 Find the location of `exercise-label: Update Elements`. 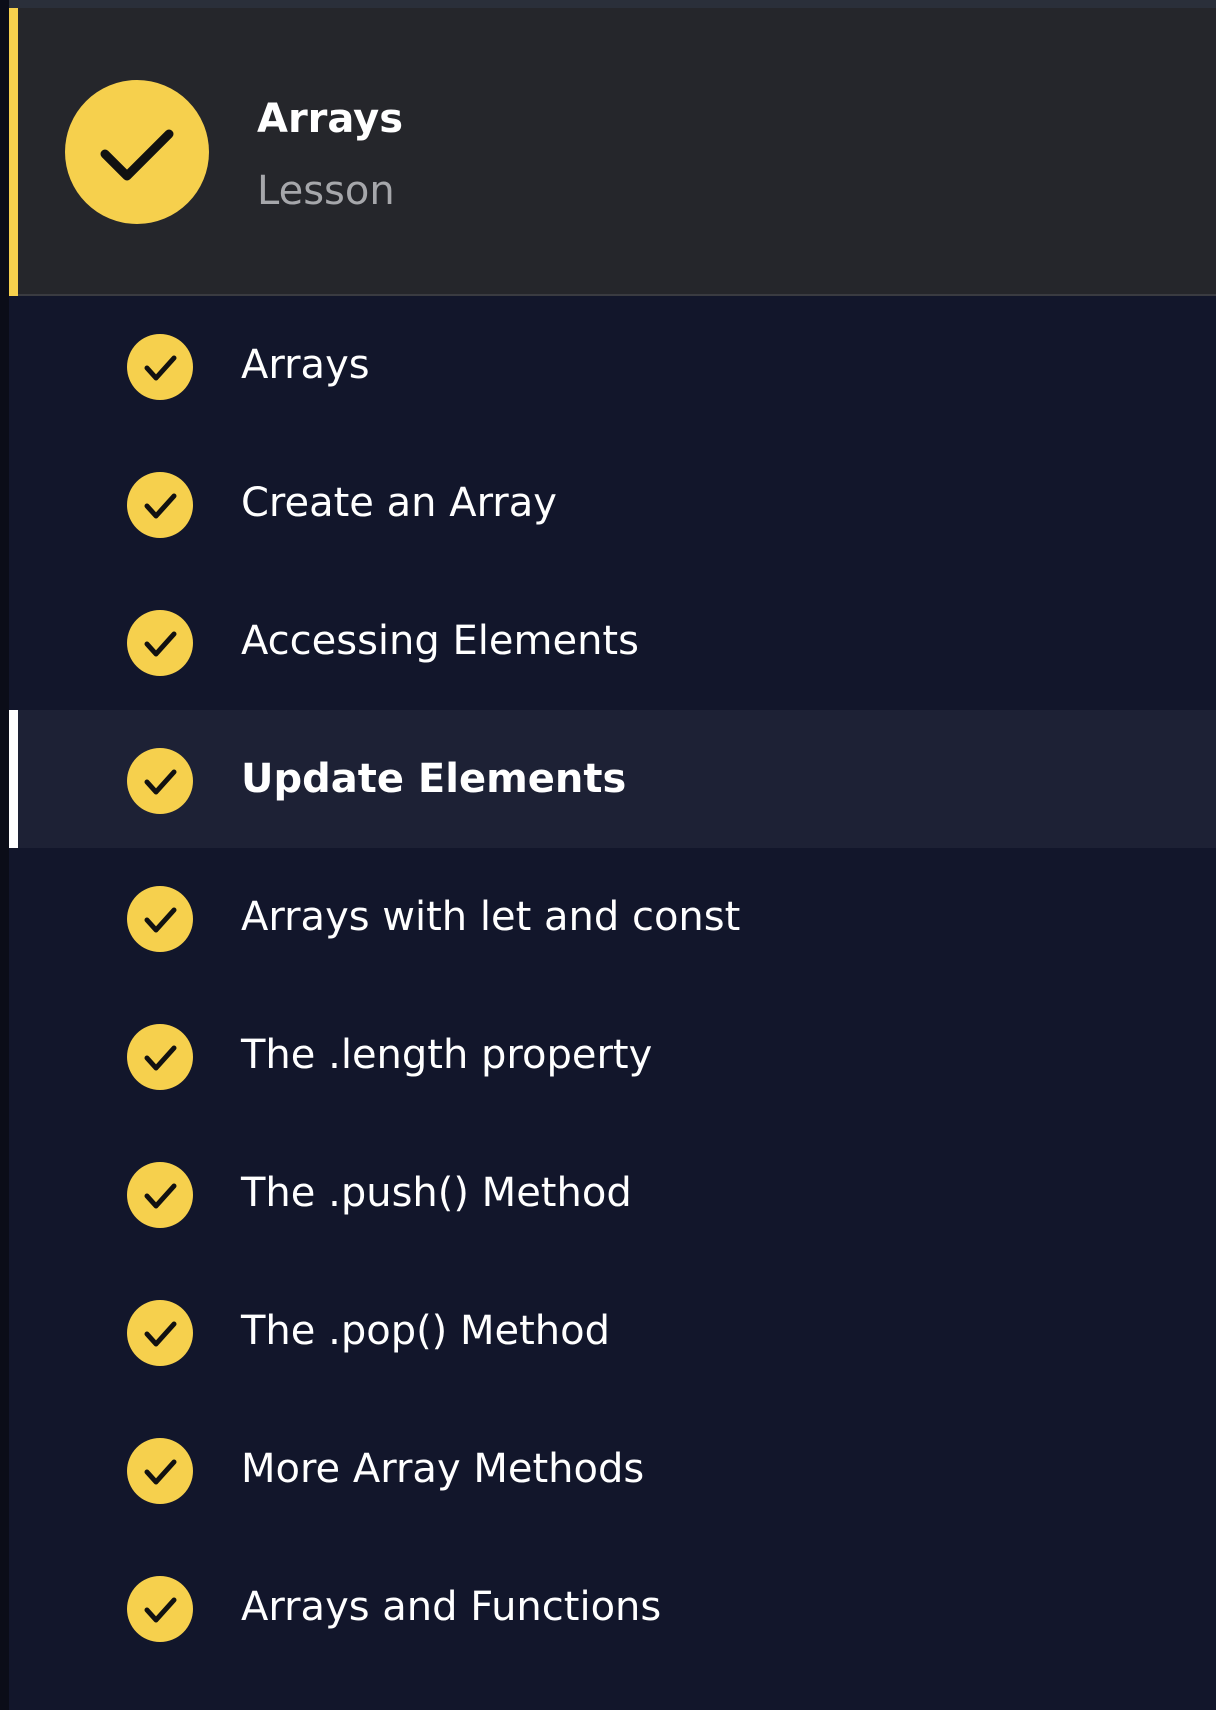

exercise-label: Update Elements is located at coordinates (434, 779).